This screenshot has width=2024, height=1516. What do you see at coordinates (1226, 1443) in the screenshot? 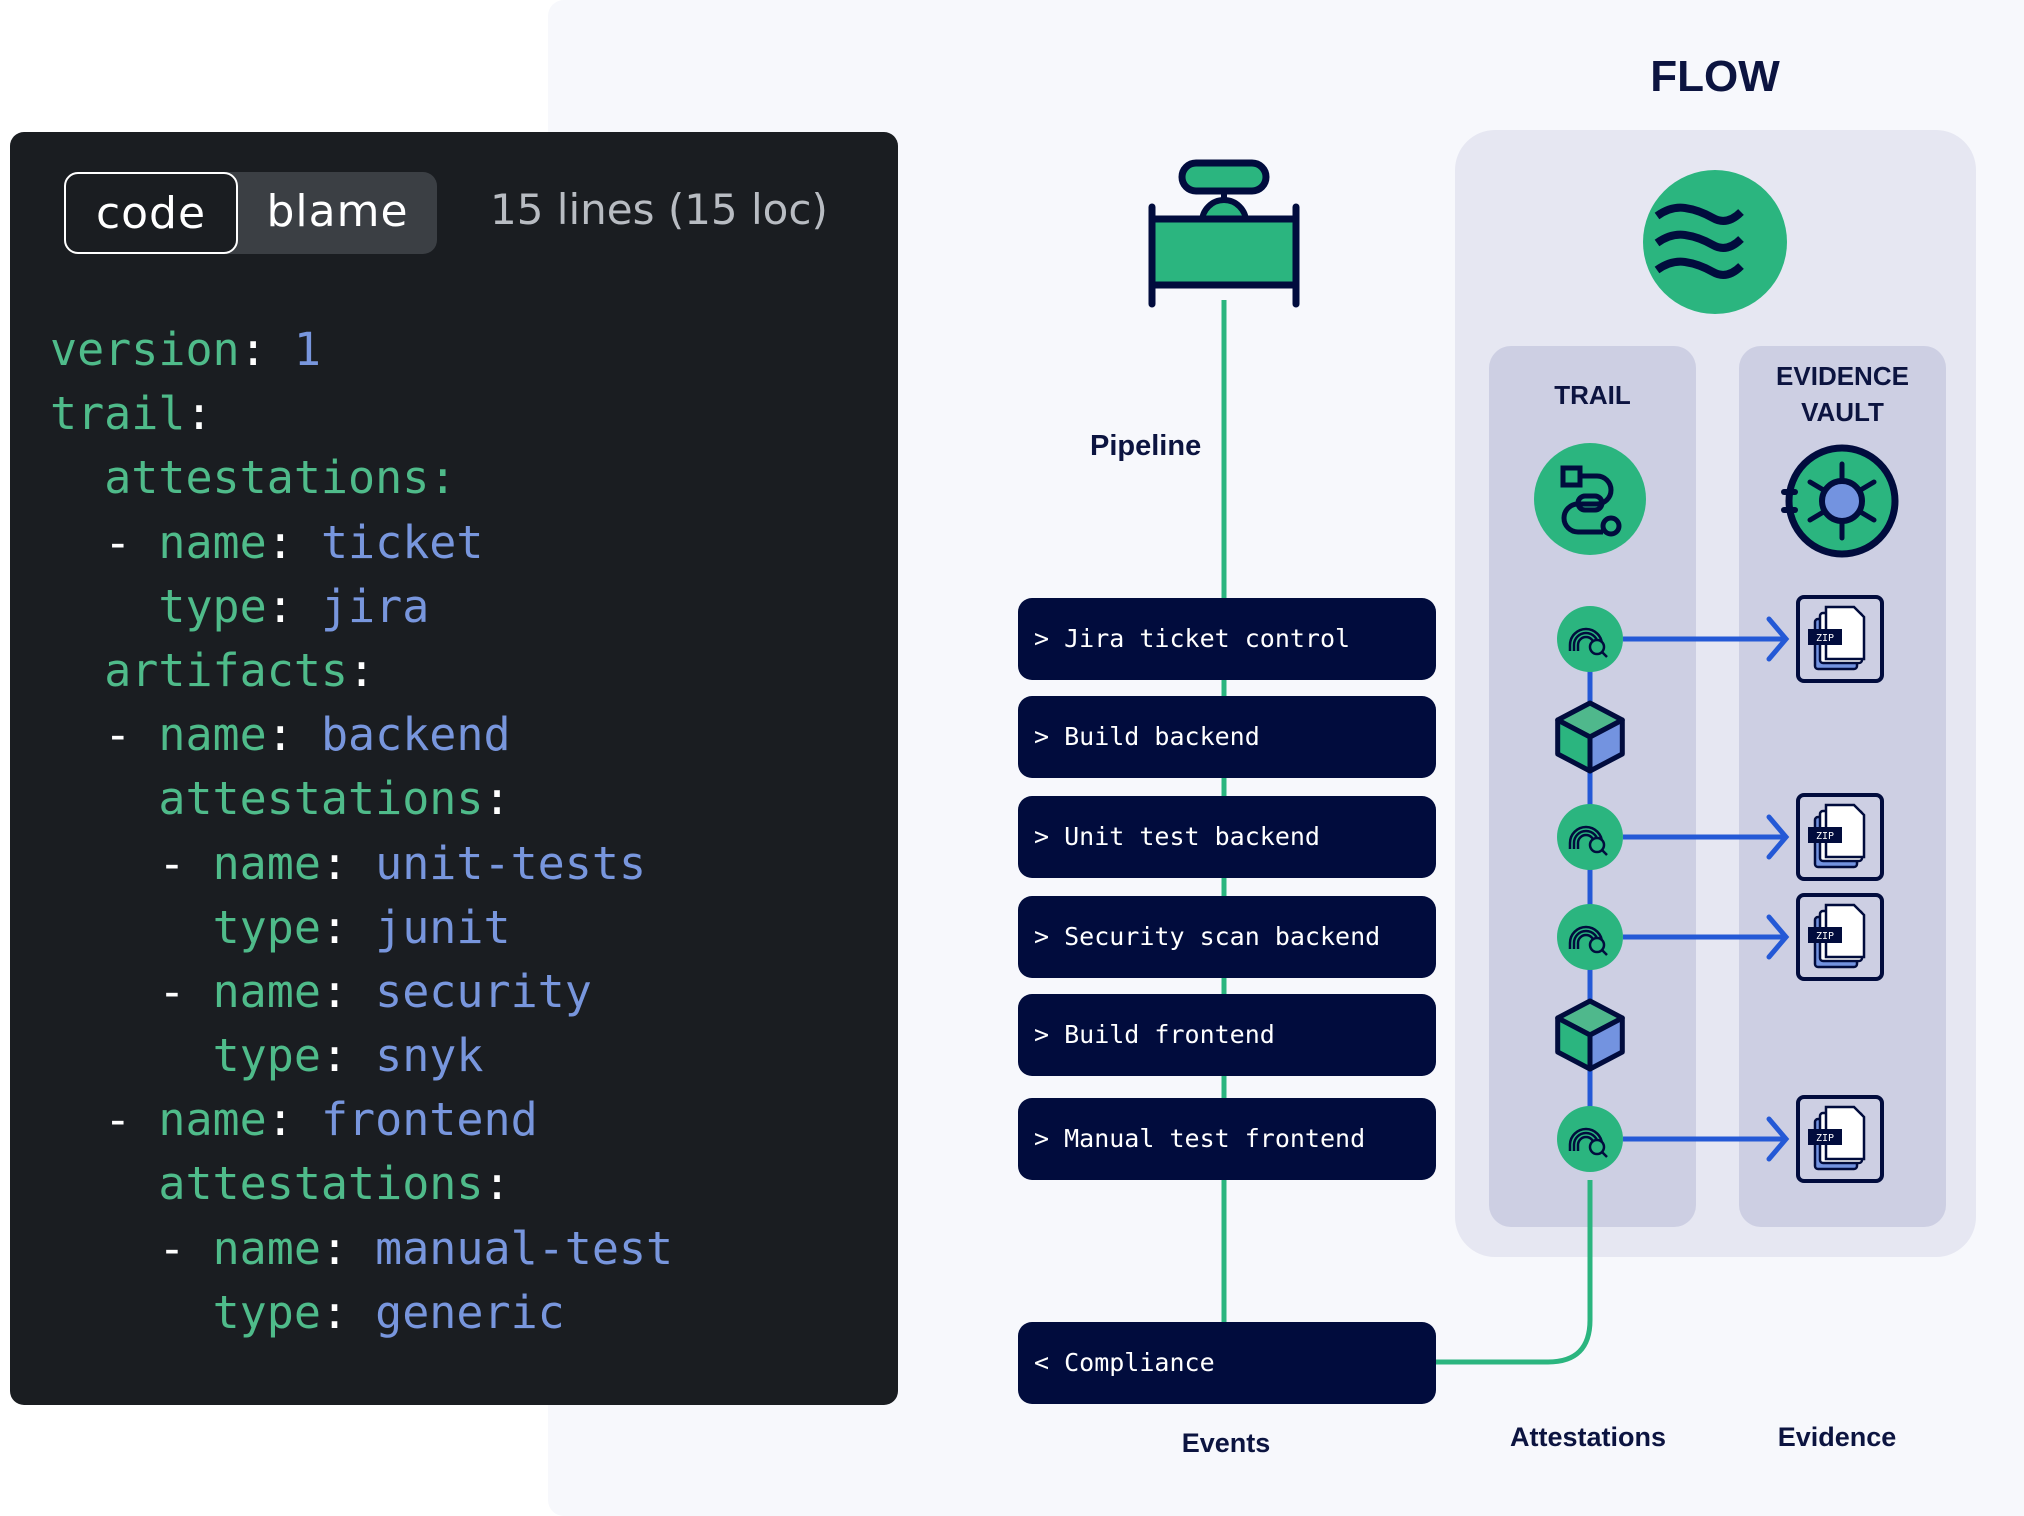
I see `events-label: Events` at bounding box center [1226, 1443].